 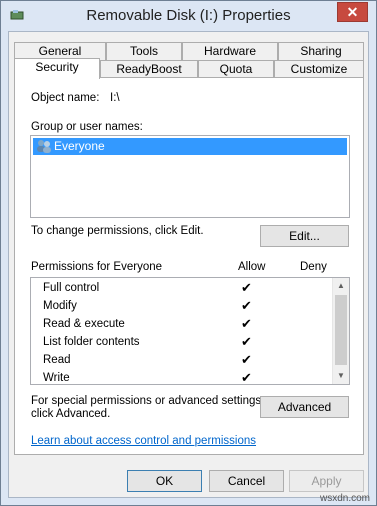 What do you see at coordinates (71, 288) in the screenshot?
I see `permission-name: Full control` at bounding box center [71, 288].